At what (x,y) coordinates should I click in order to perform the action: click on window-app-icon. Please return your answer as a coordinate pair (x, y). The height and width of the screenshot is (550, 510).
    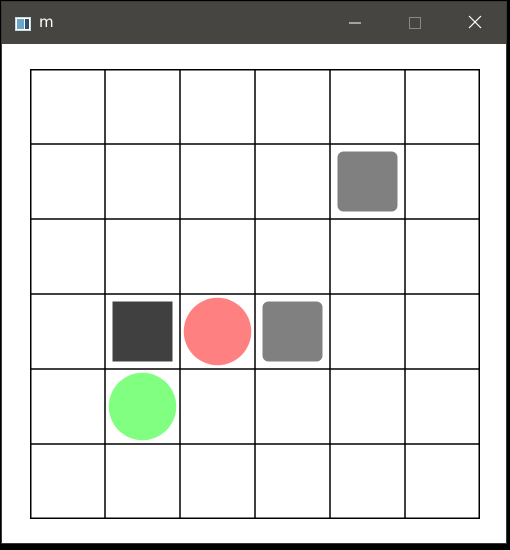
    Looking at the image, I should click on (23, 23).